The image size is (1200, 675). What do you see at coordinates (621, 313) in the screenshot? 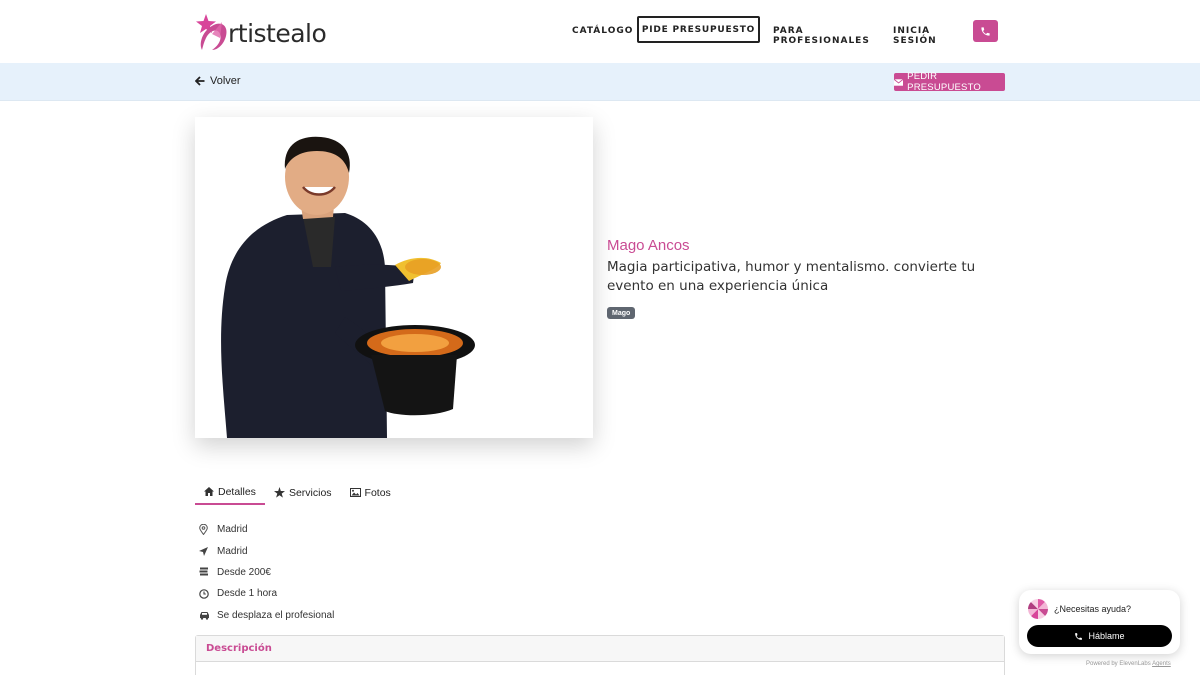
I see `category-badge: Mago` at bounding box center [621, 313].